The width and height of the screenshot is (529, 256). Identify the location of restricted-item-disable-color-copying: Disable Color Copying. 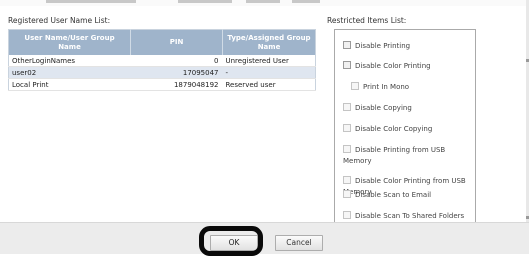
(387, 129).